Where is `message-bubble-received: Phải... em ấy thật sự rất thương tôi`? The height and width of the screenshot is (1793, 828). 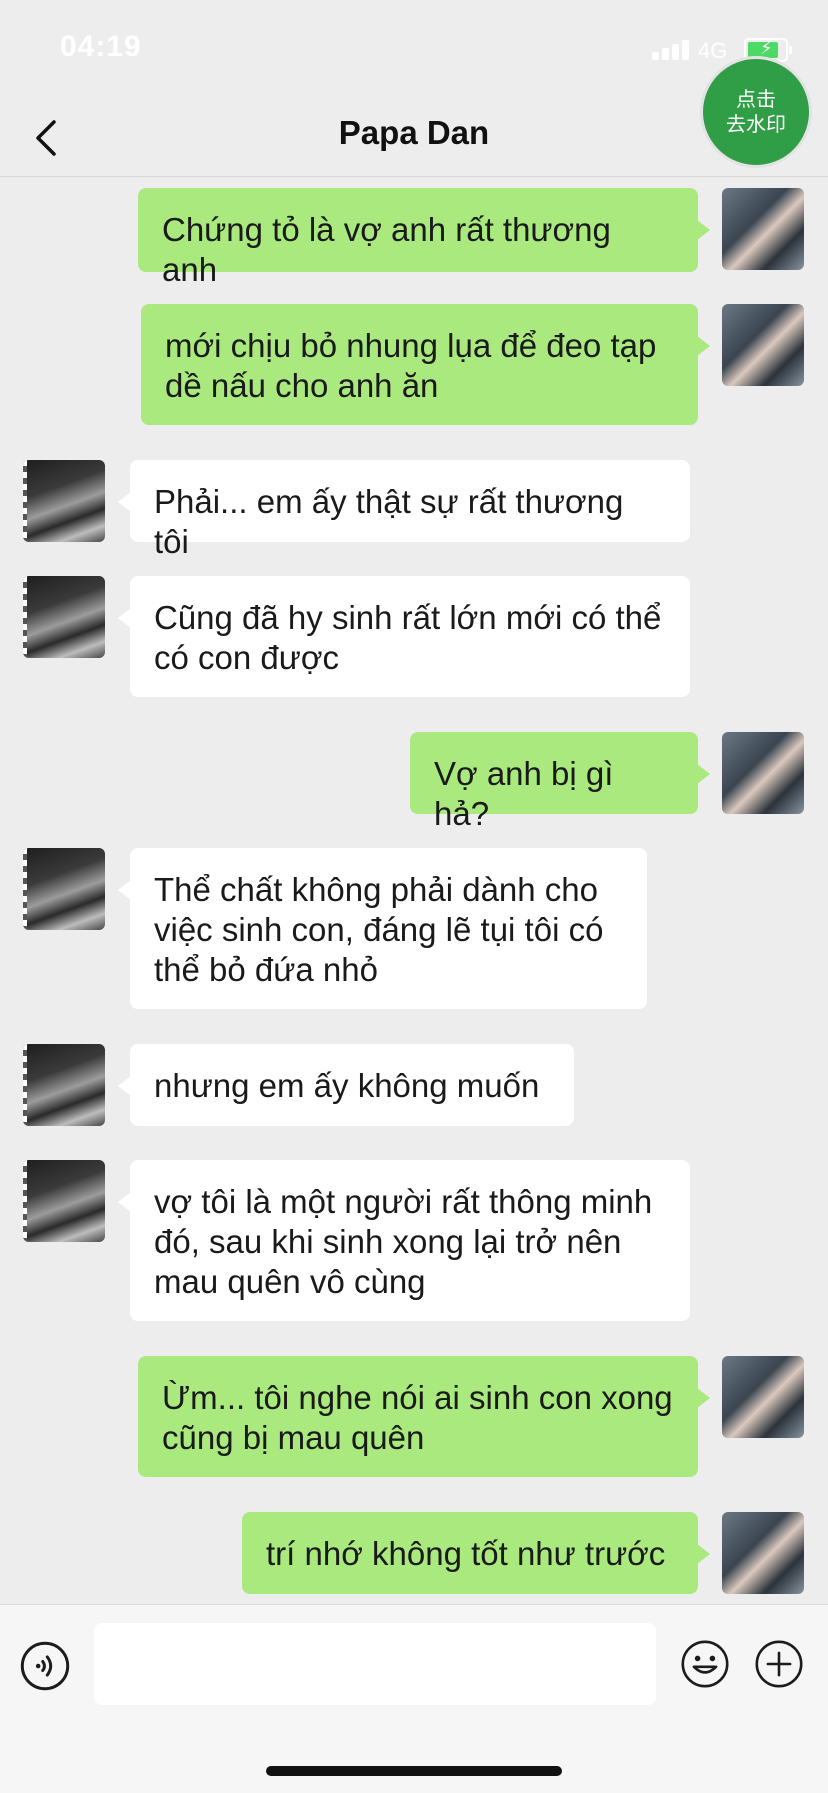
message-bubble-received: Phải... em ấy thật sự rất thương tôi is located at coordinates (404, 510).